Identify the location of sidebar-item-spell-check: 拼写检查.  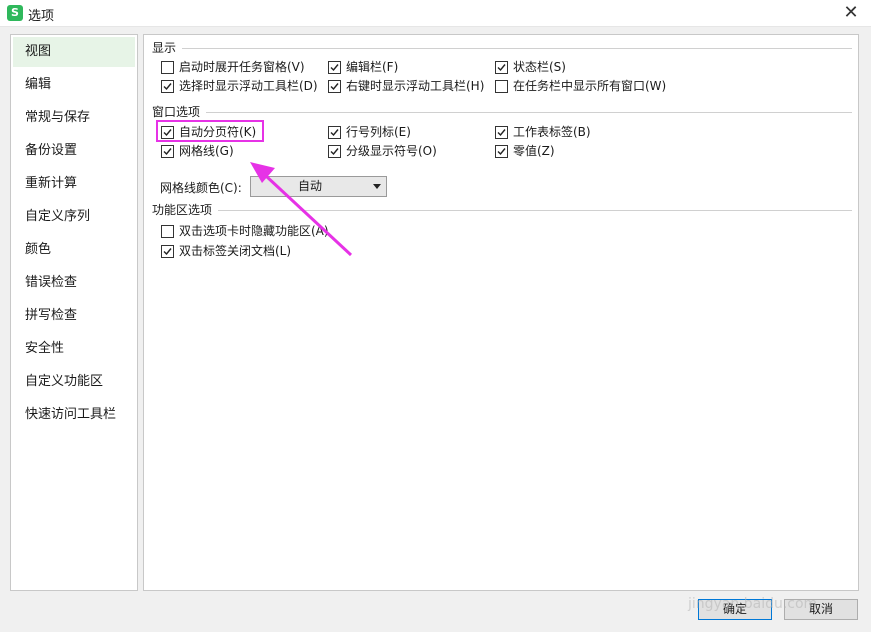
(74, 316).